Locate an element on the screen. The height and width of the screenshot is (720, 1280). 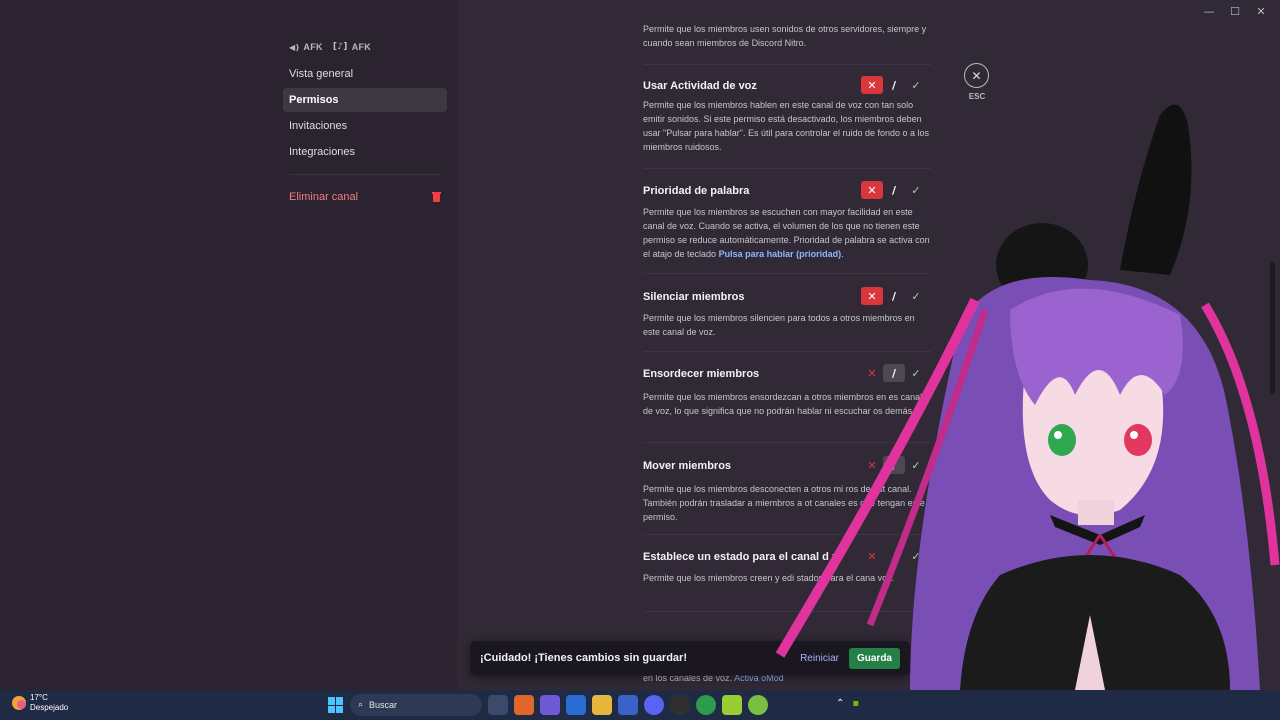
sidebar-item-permissions: Permisos is located at coordinates (365, 100).